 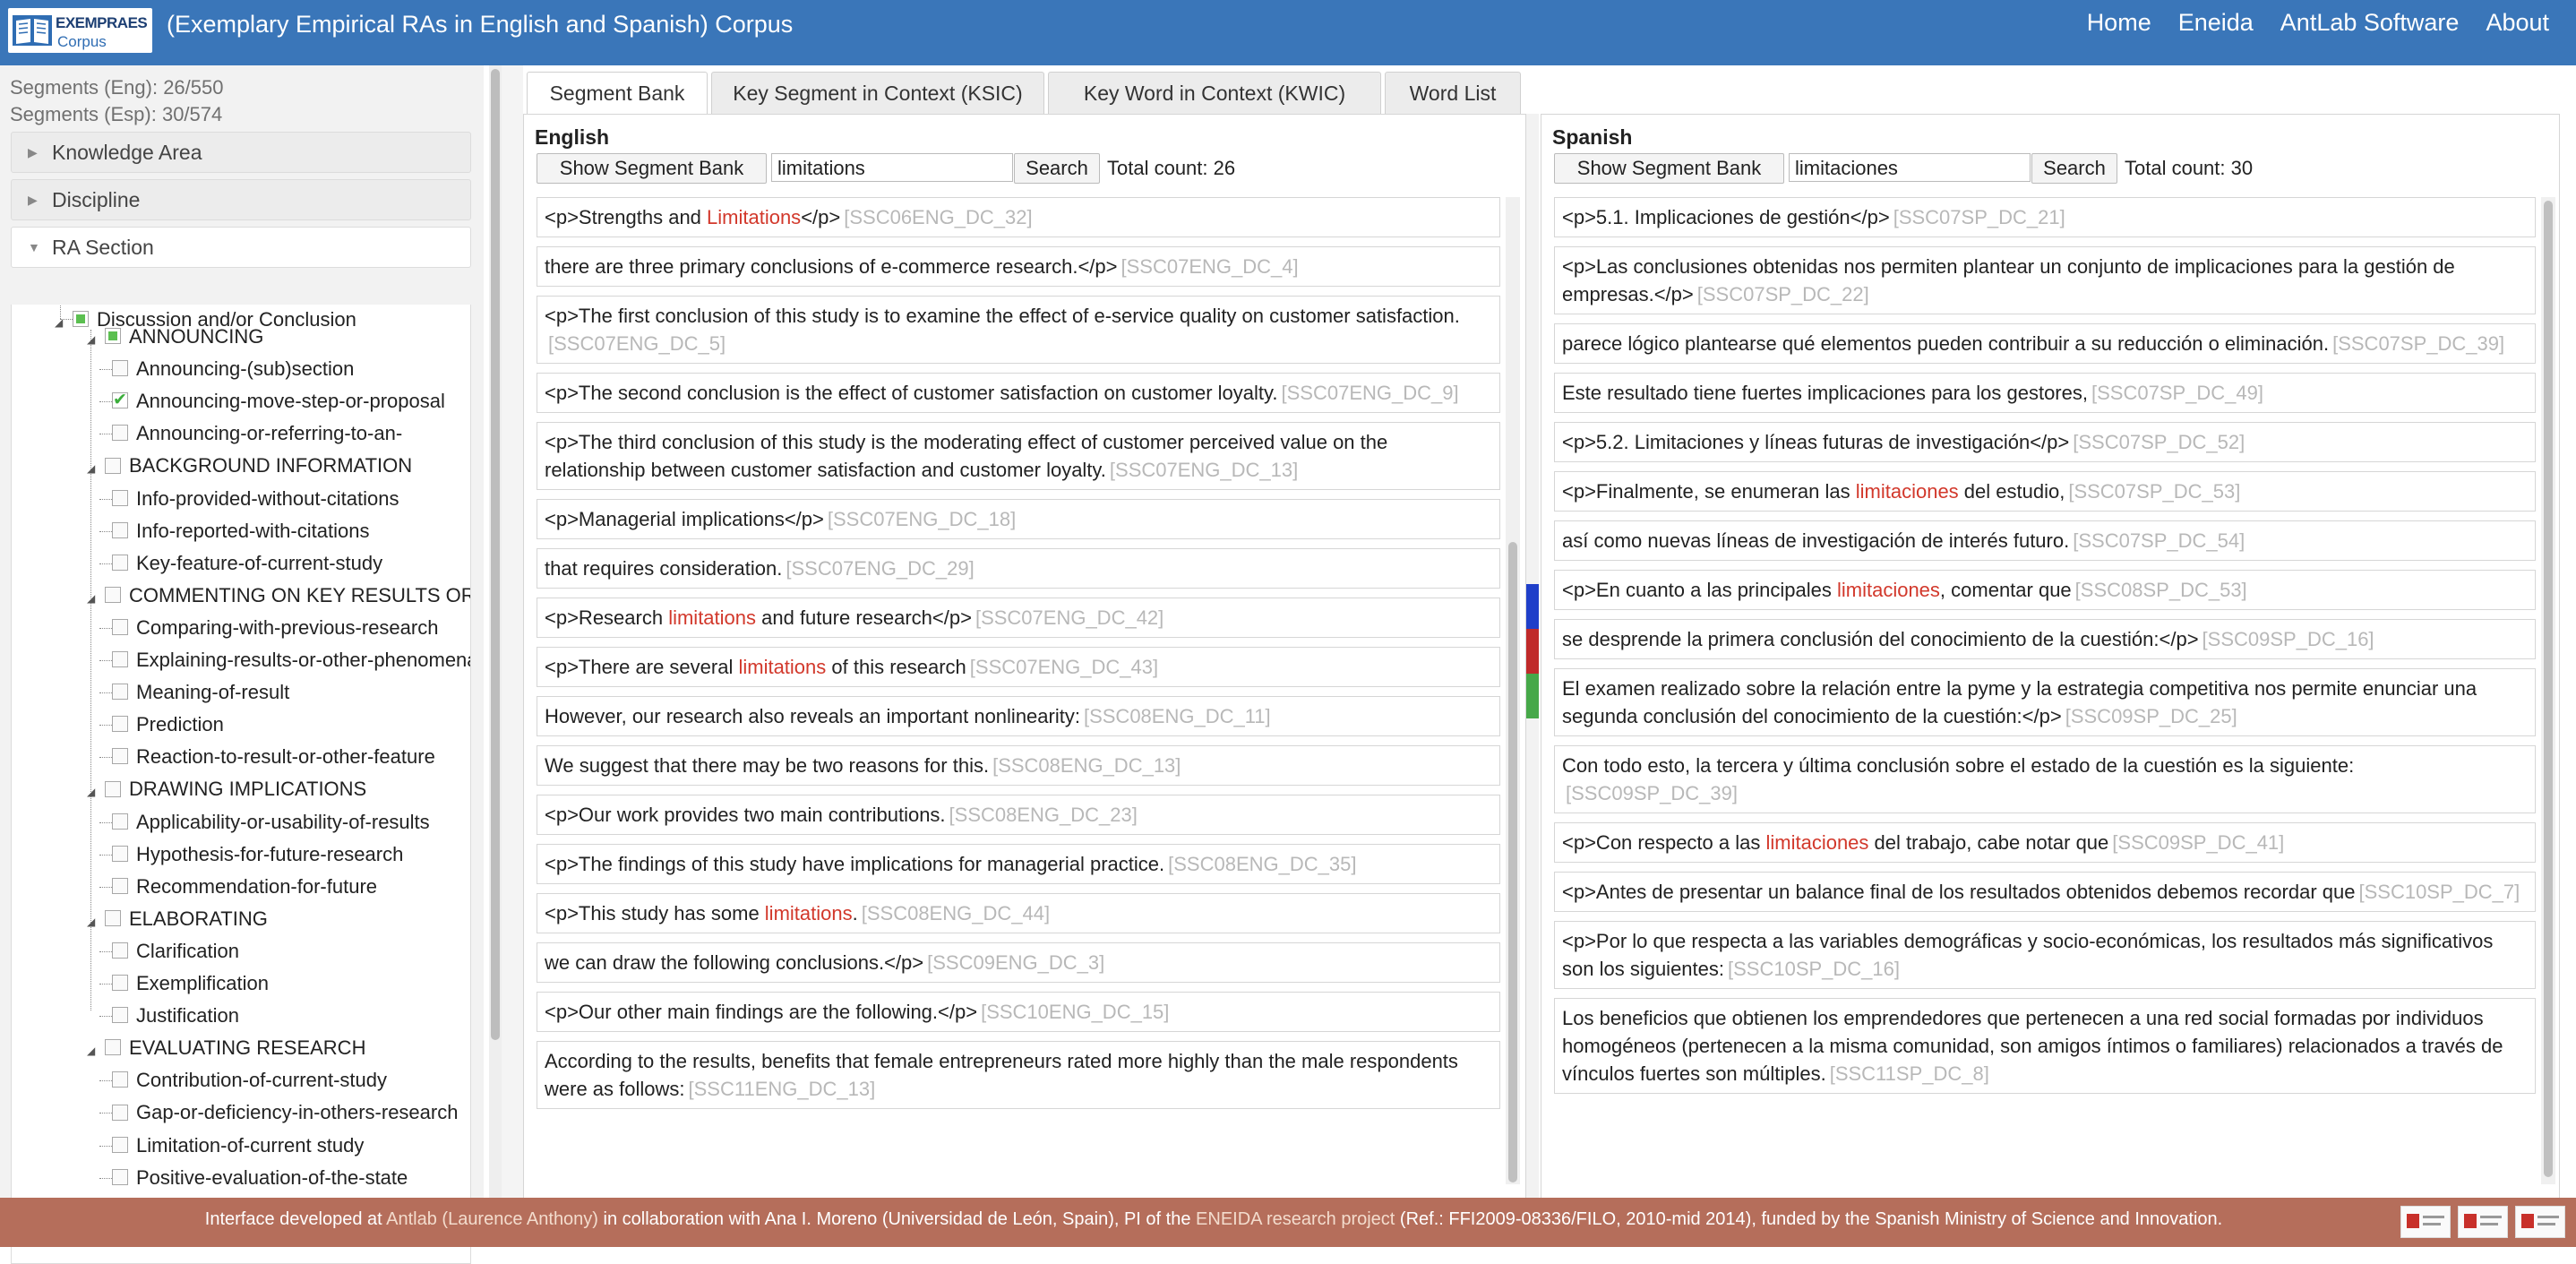 What do you see at coordinates (226, 1048) in the screenshot?
I see `tree-node-category: ◢ EVALUATING RESEARCH` at bounding box center [226, 1048].